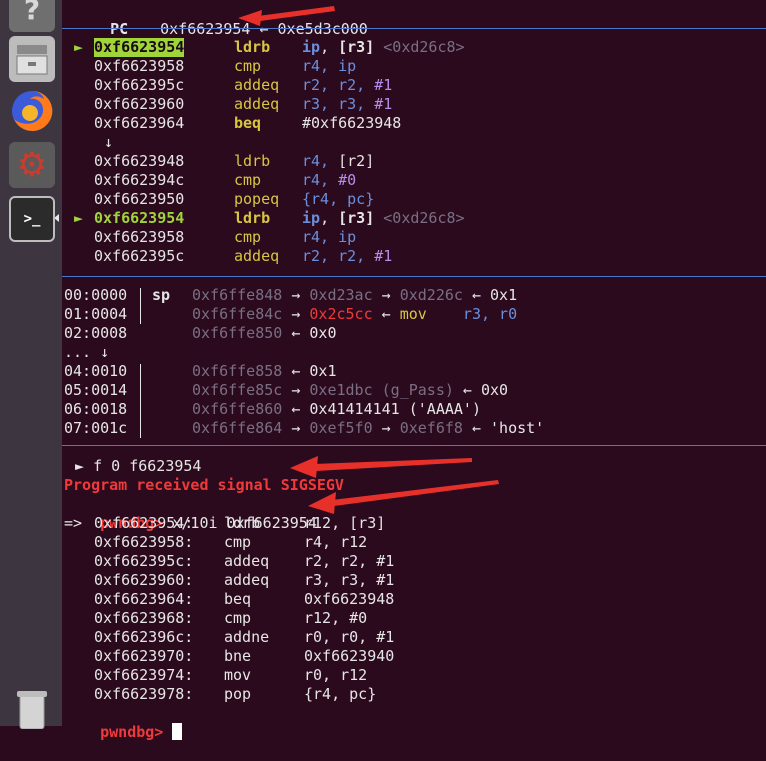  What do you see at coordinates (32, 16) in the screenshot?
I see `help-icon: ?` at bounding box center [32, 16].